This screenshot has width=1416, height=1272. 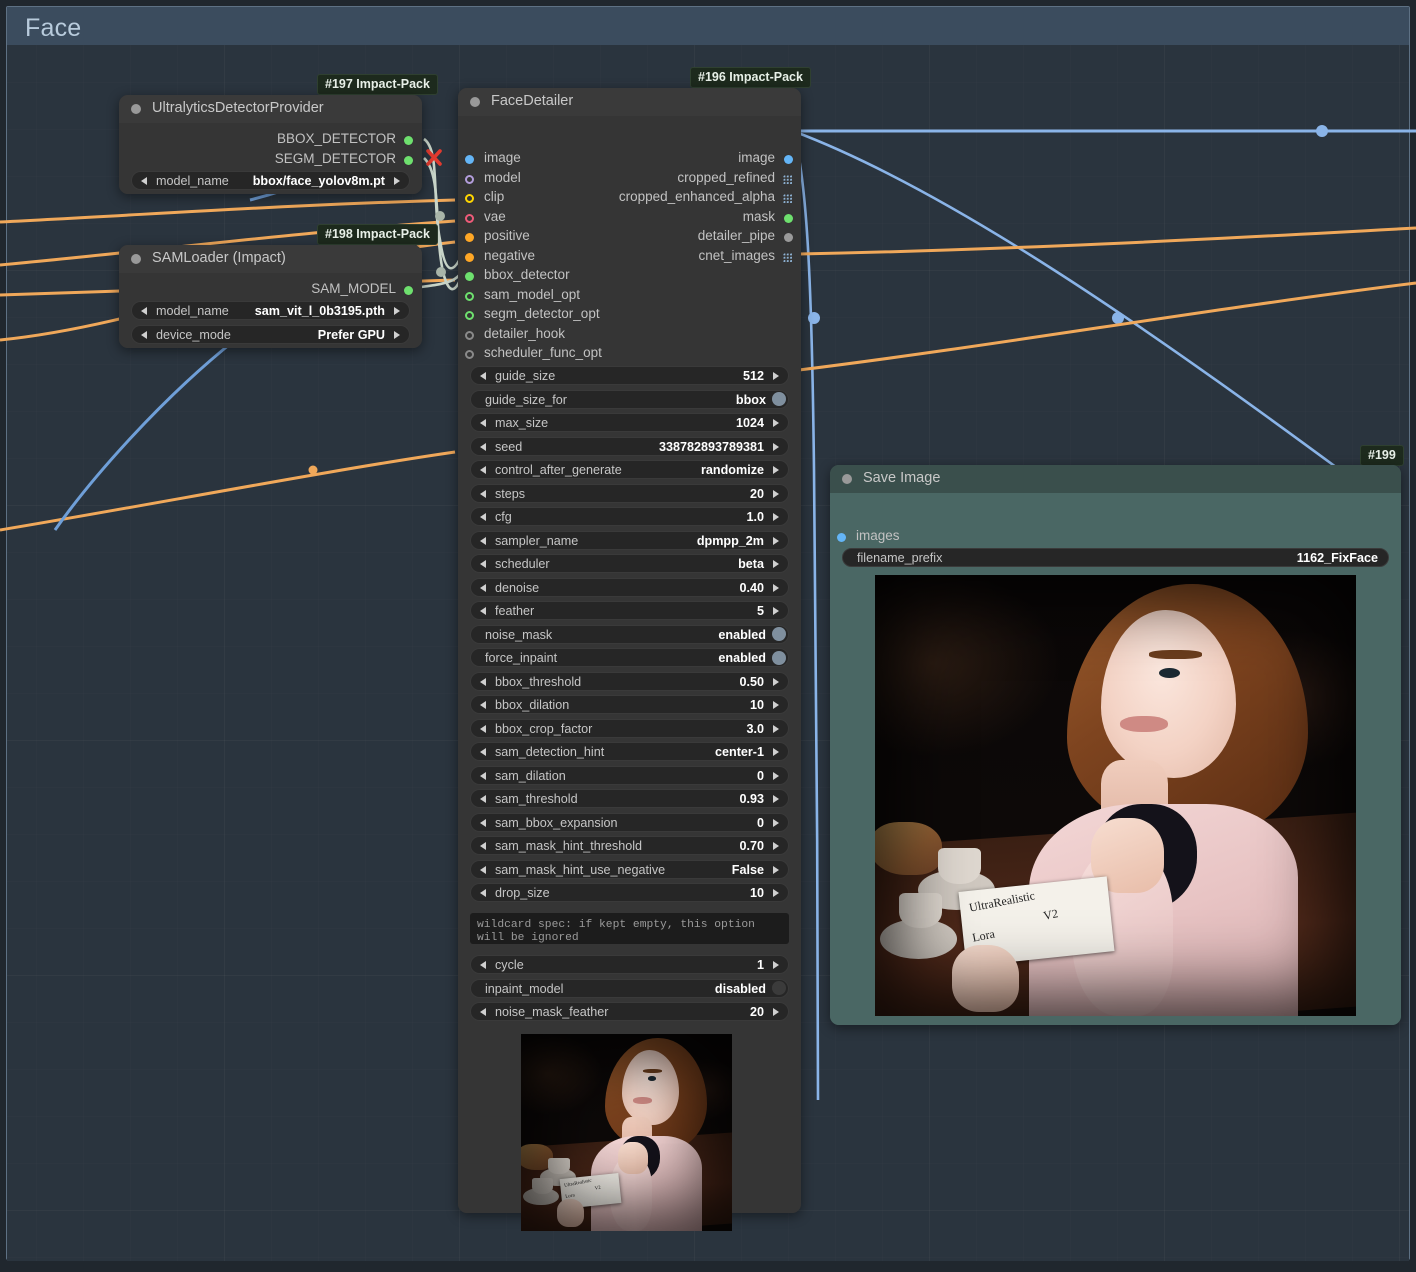 I want to click on output-slot-cropped-enhanced-alpha: cropped_enhanced_alpha, so click(x=697, y=199).